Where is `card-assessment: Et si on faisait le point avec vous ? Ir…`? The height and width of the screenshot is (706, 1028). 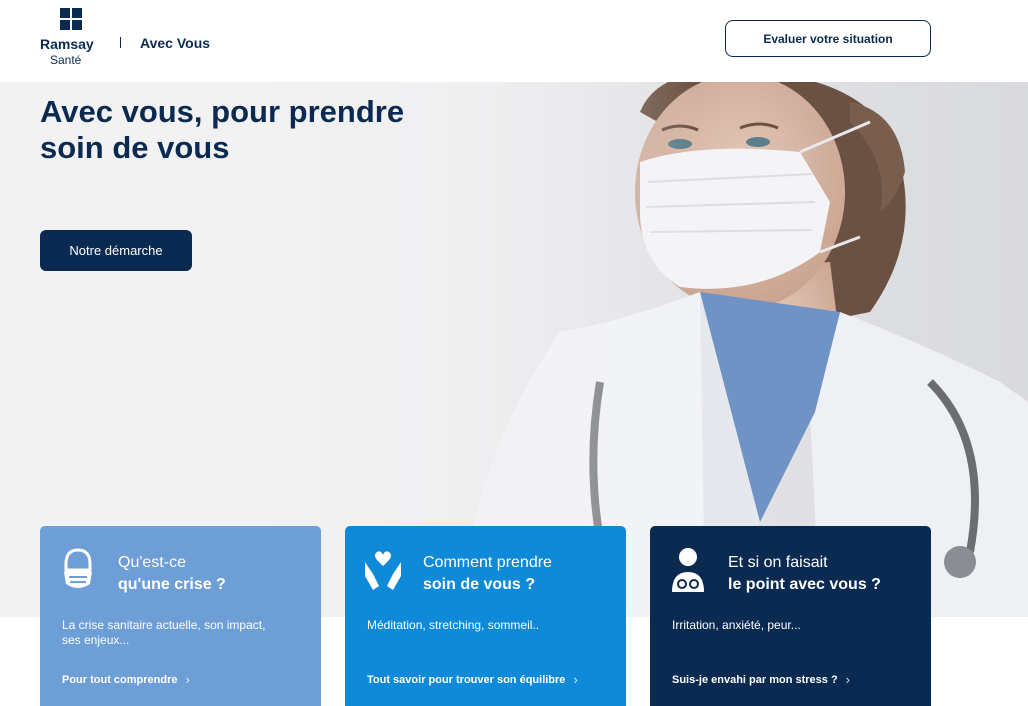
card-assessment: Et si on faisait le point avec vous ? Ir… is located at coordinates (790, 616).